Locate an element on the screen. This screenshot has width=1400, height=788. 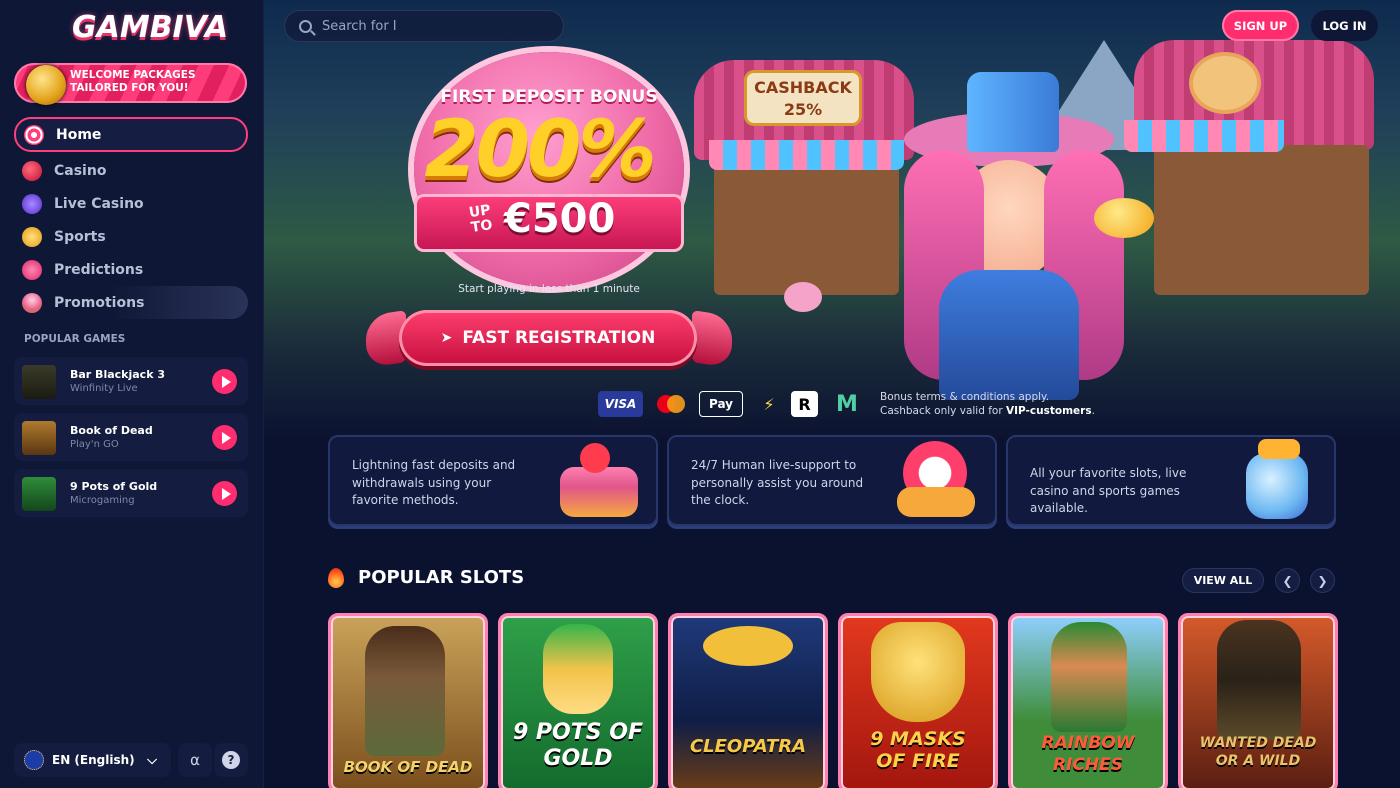
nav-label-sports: Sports is located at coordinates (80, 236).